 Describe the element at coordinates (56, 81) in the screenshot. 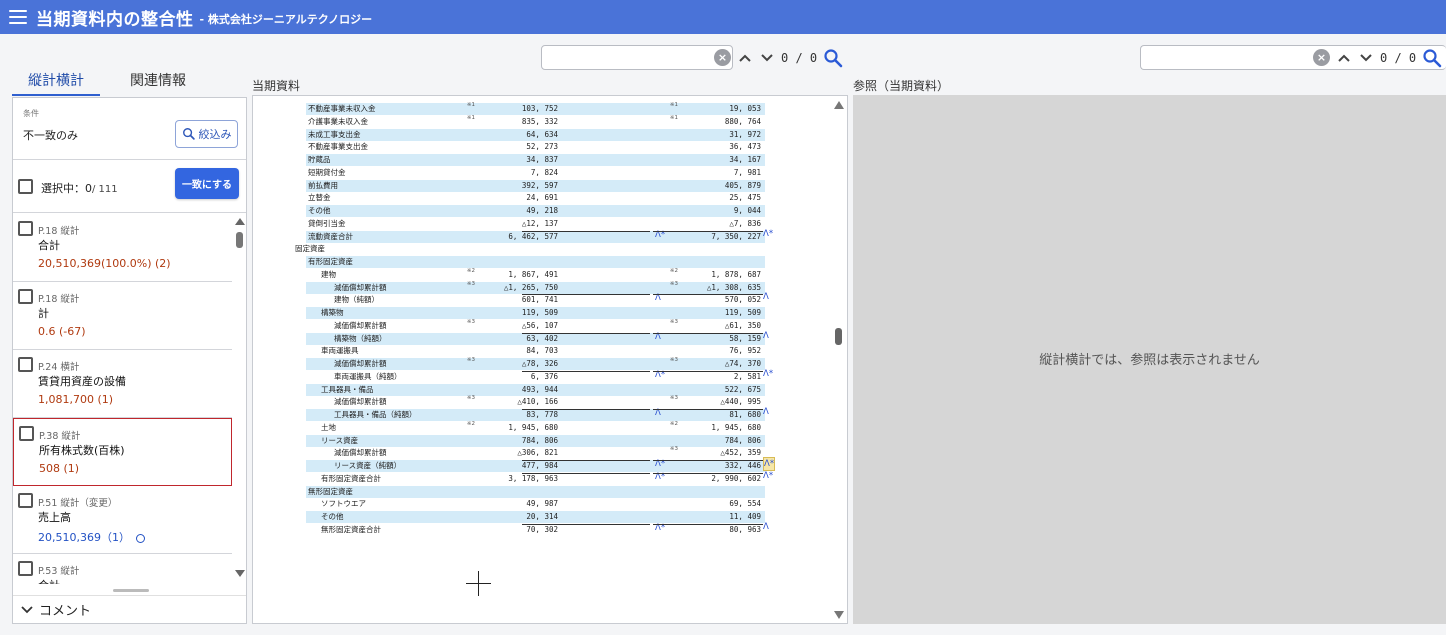

I see `tab-vertical-horizontal-sum: 縦計横計` at that location.